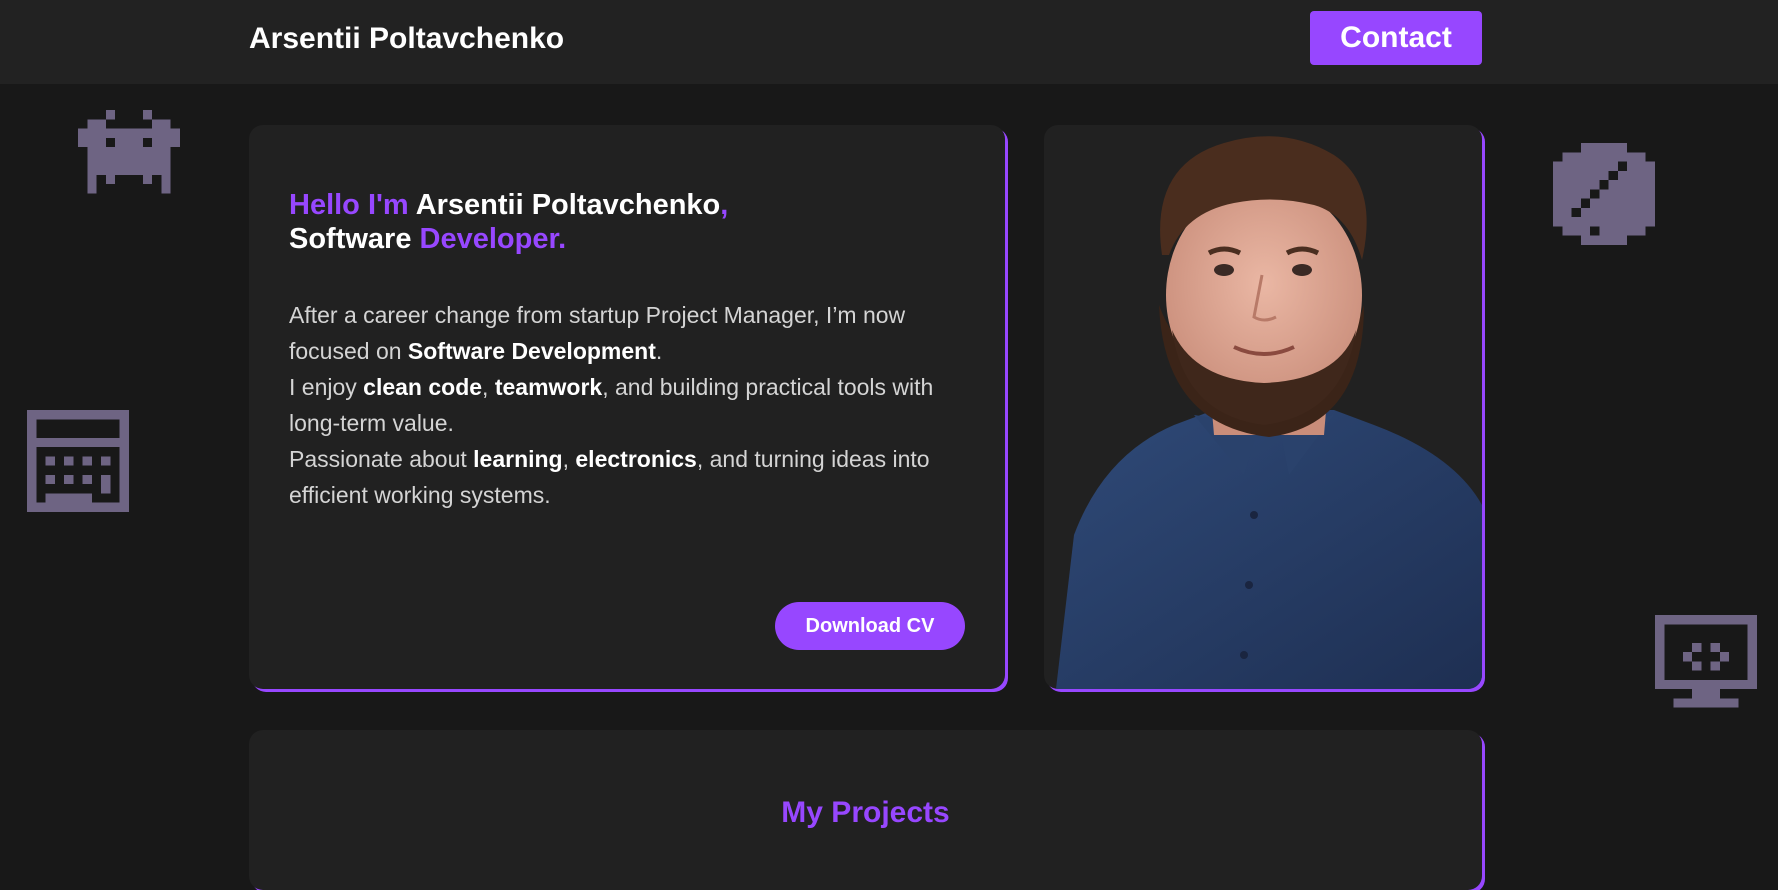 This screenshot has height=890, width=1778. Describe the element at coordinates (659, 351) in the screenshot. I see `about-p1-c: .` at that location.